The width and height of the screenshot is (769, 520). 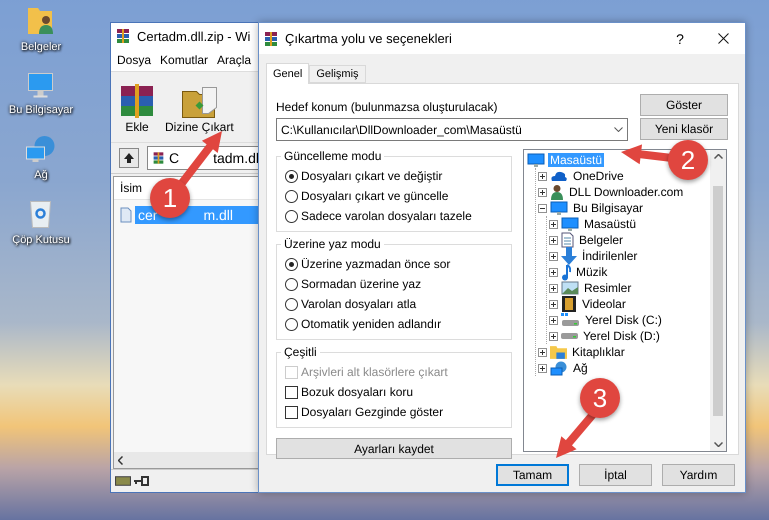 I want to click on file-name: m.dll, so click(x=218, y=215).